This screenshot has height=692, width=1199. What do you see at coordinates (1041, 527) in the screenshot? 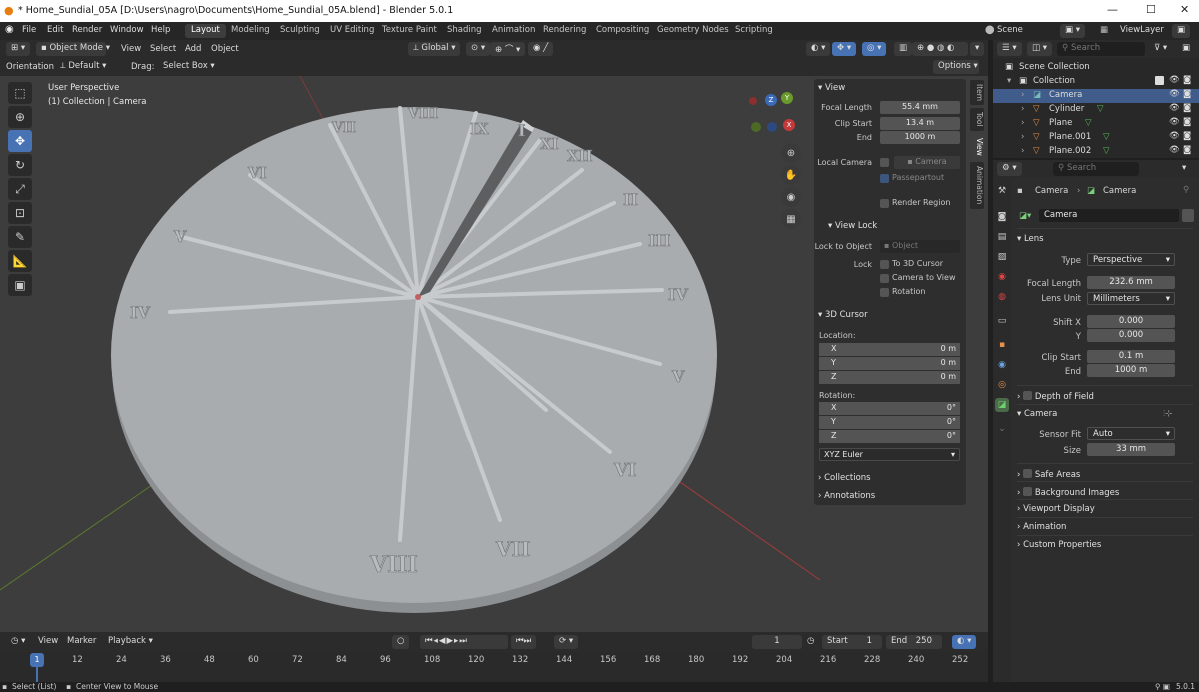
I see `animation-section: › Animation` at bounding box center [1041, 527].